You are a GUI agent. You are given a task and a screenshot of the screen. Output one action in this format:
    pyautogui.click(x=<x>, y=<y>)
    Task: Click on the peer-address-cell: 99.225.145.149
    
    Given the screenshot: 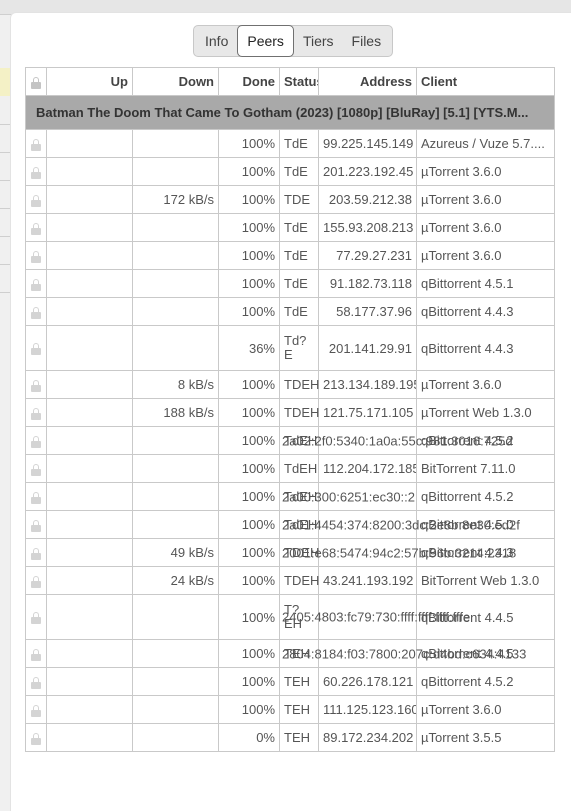 What is the action you would take?
    pyautogui.click(x=367, y=143)
    